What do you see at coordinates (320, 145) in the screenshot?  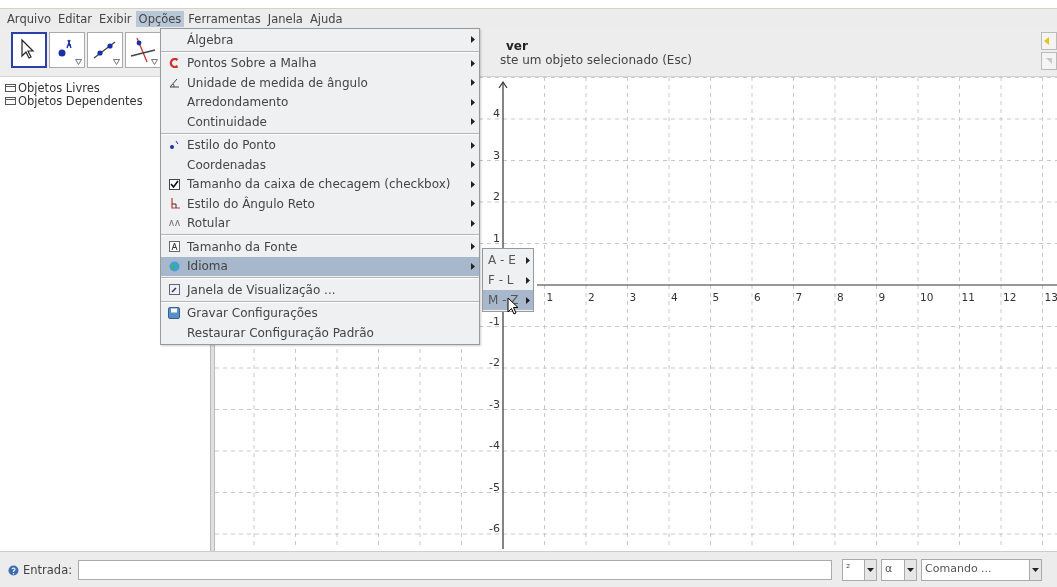 I see `menu-item: Estilo do Ponto` at bounding box center [320, 145].